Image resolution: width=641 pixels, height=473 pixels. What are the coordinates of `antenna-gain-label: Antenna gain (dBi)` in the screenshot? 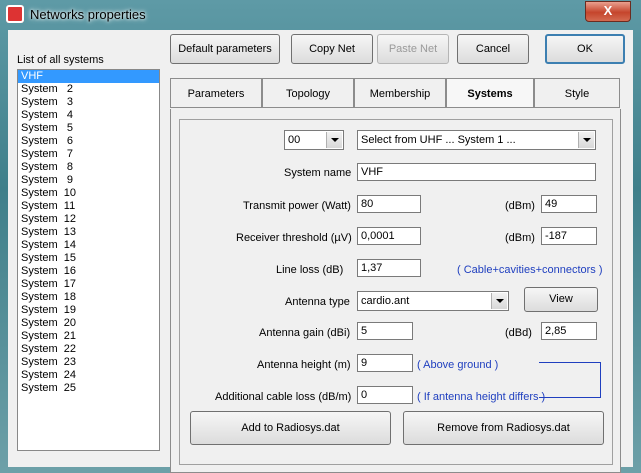 It's located at (305, 333).